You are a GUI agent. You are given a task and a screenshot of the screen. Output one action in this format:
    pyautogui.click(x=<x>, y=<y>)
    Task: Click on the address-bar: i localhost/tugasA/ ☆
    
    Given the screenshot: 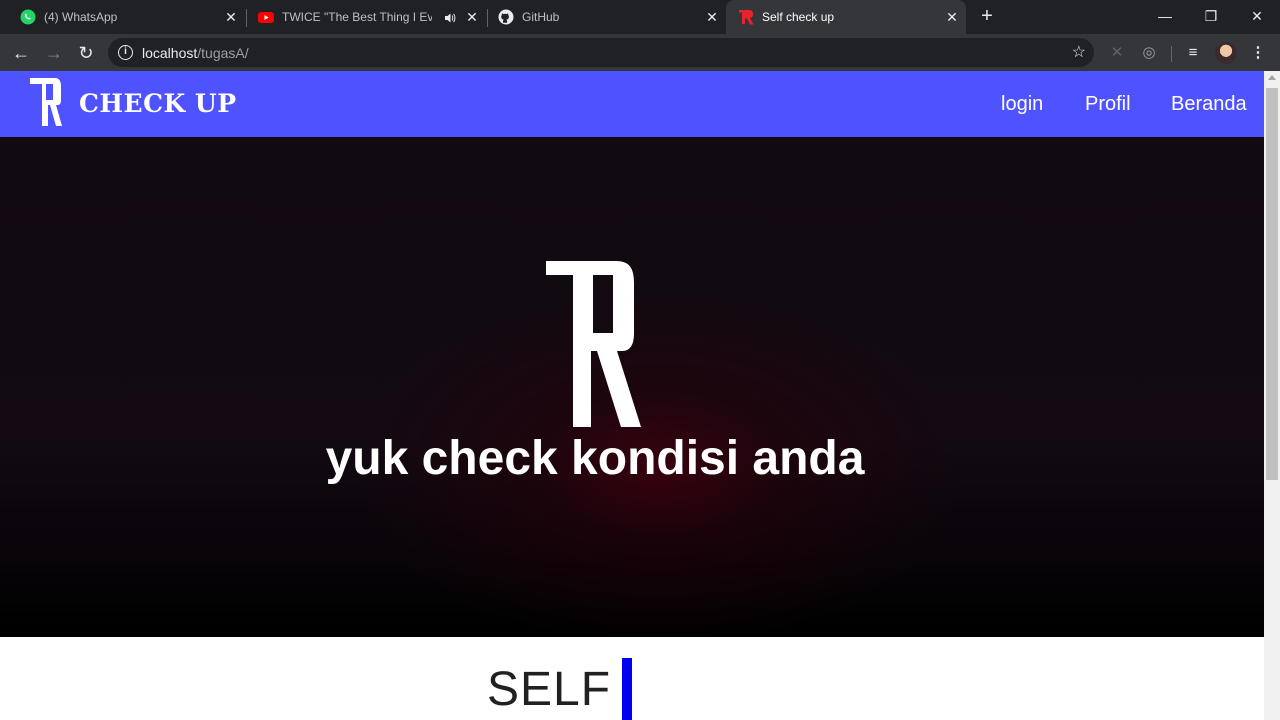 What is the action you would take?
    pyautogui.click(x=601, y=52)
    